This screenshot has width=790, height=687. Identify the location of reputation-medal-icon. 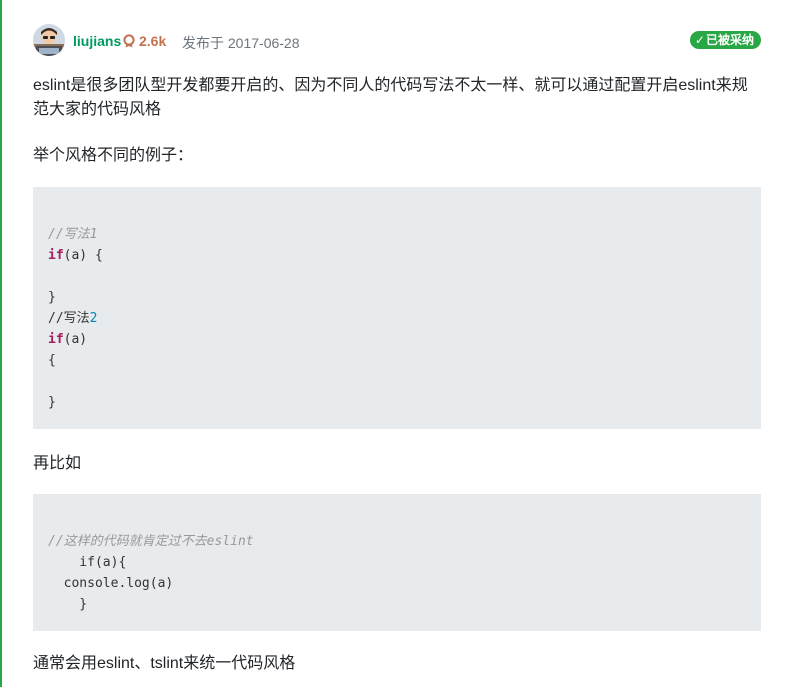
(129, 41).